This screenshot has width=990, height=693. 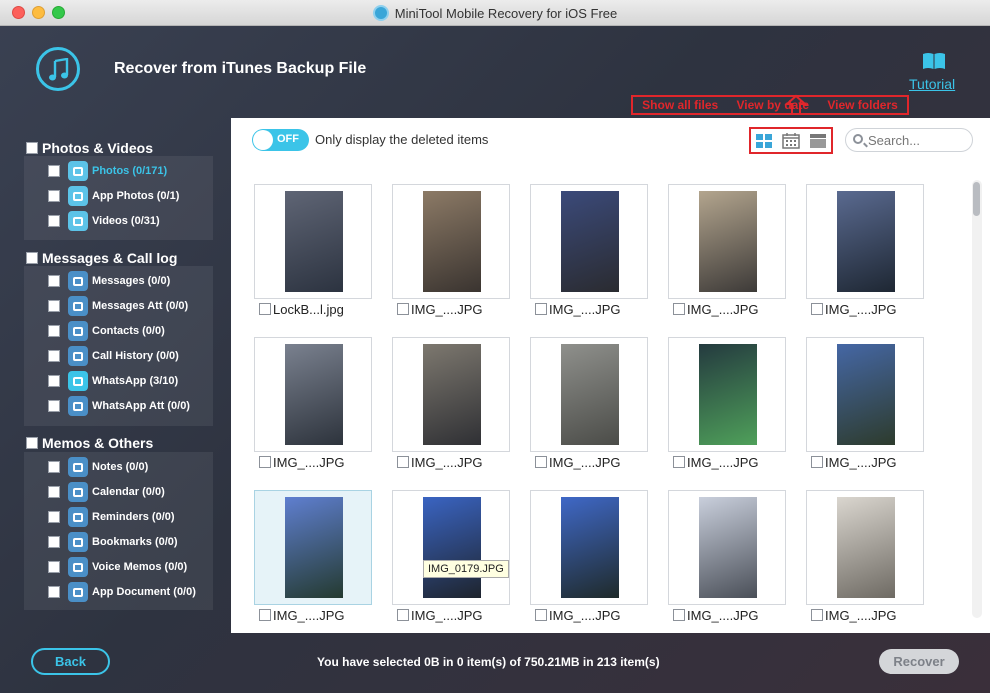 What do you see at coordinates (104, 221) in the screenshot?
I see `sidebar-item: Videos (0/31)` at bounding box center [104, 221].